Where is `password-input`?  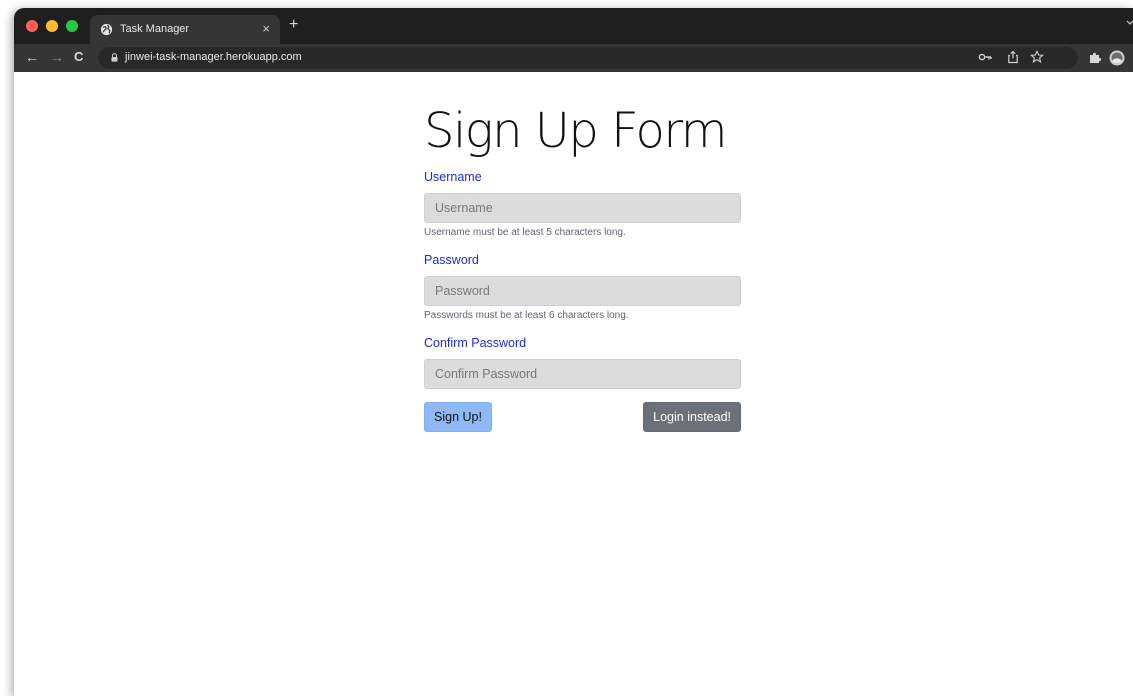 password-input is located at coordinates (582, 291).